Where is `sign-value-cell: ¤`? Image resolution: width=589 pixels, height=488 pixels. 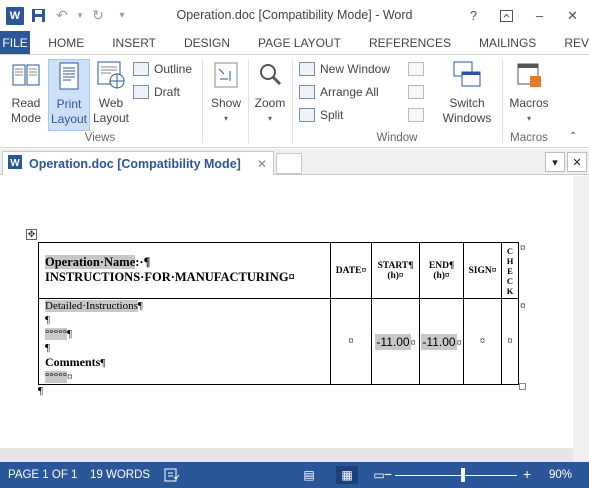
sign-value-cell: ¤ is located at coordinates (482, 341).